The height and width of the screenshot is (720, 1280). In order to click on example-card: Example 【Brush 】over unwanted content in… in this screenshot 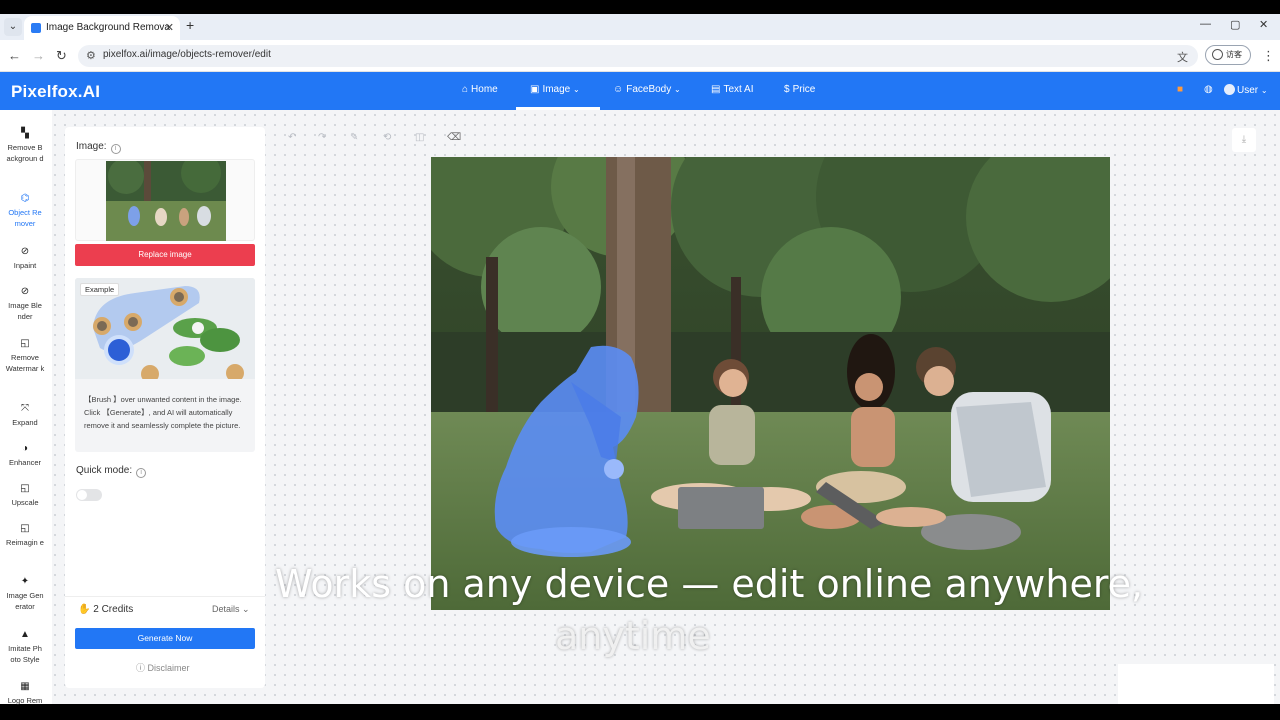, I will do `click(165, 365)`.